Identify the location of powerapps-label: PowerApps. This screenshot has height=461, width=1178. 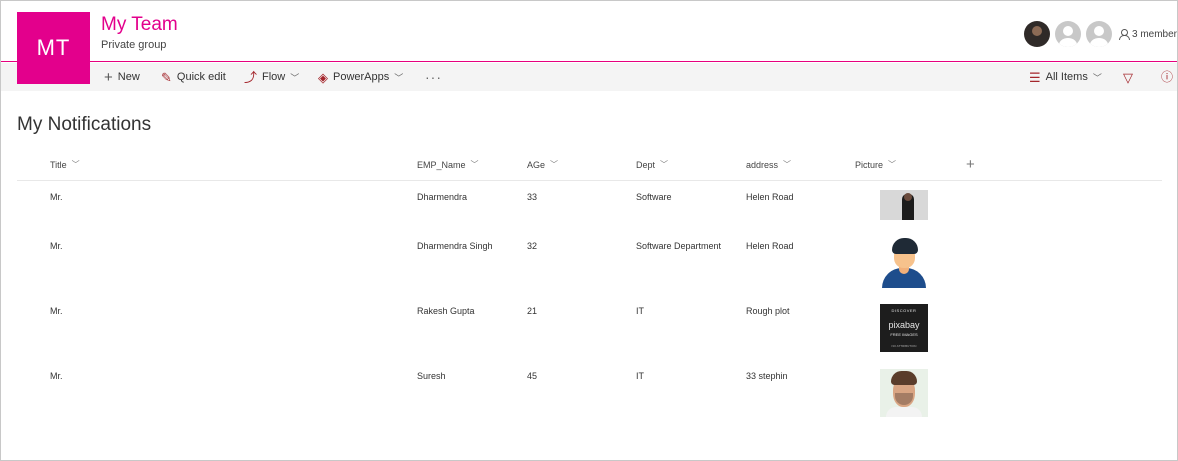
(361, 77).